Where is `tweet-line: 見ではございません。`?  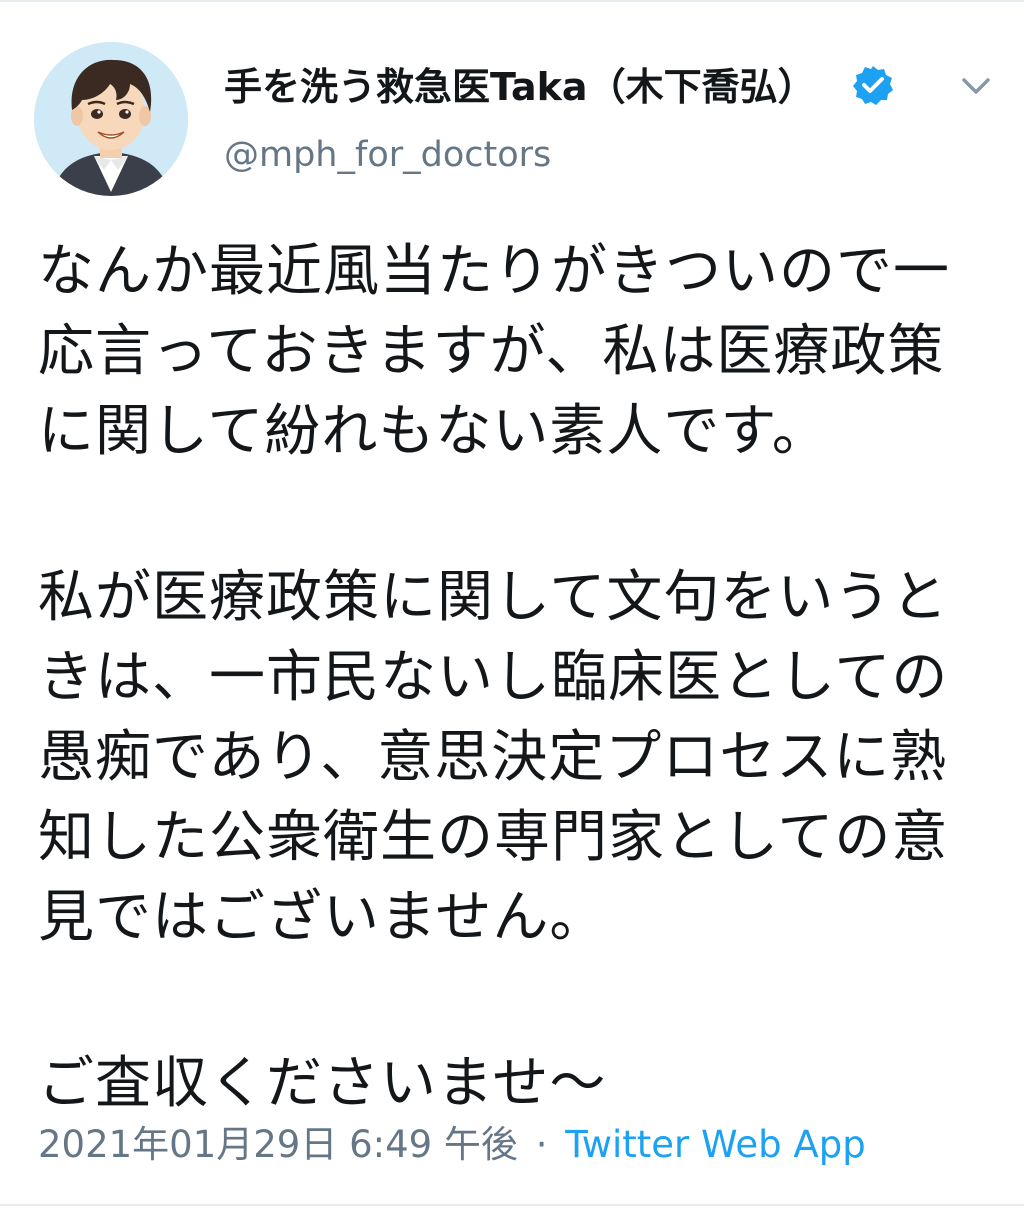 tweet-line: 見ではございません。 is located at coordinates (322, 917).